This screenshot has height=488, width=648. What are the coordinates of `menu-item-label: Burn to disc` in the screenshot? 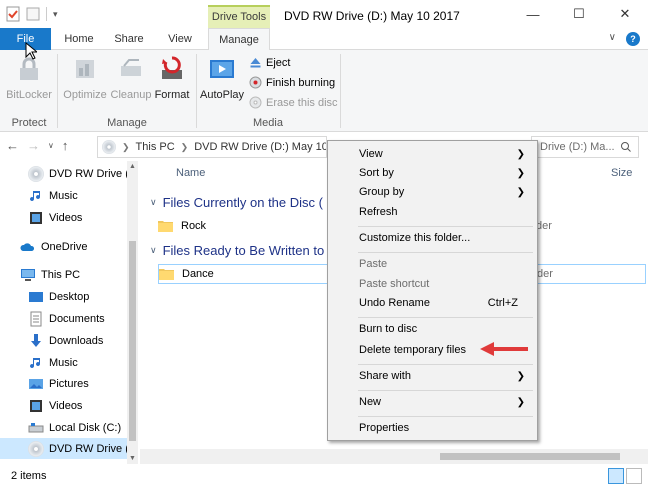 It's located at (388, 329).